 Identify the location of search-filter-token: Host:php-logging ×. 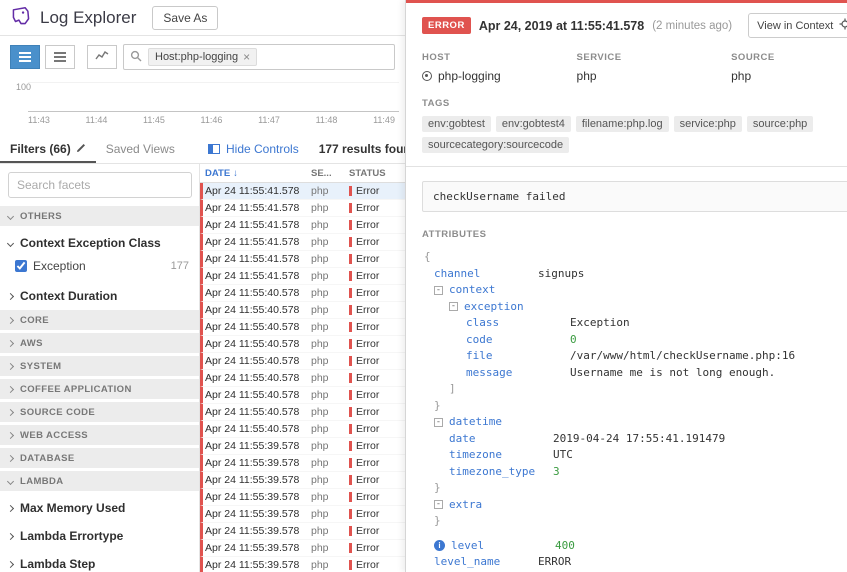
(203, 57).